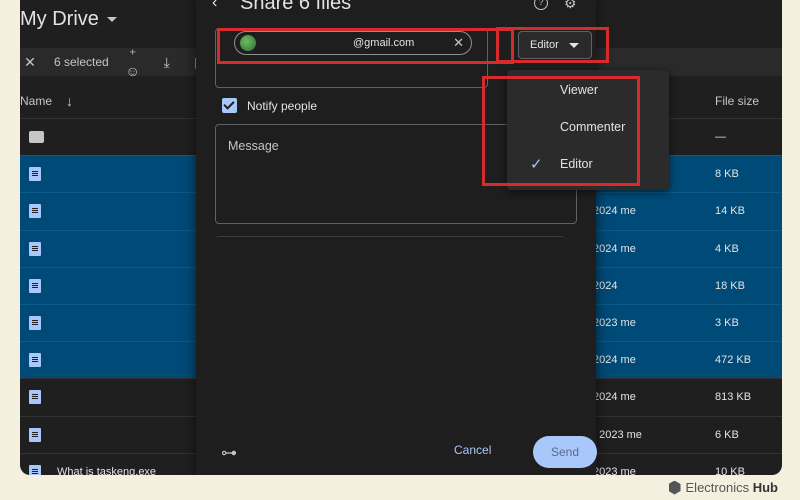 The width and height of the screenshot is (800, 500). I want to click on recipient-email: @gmail.com, so click(384, 43).